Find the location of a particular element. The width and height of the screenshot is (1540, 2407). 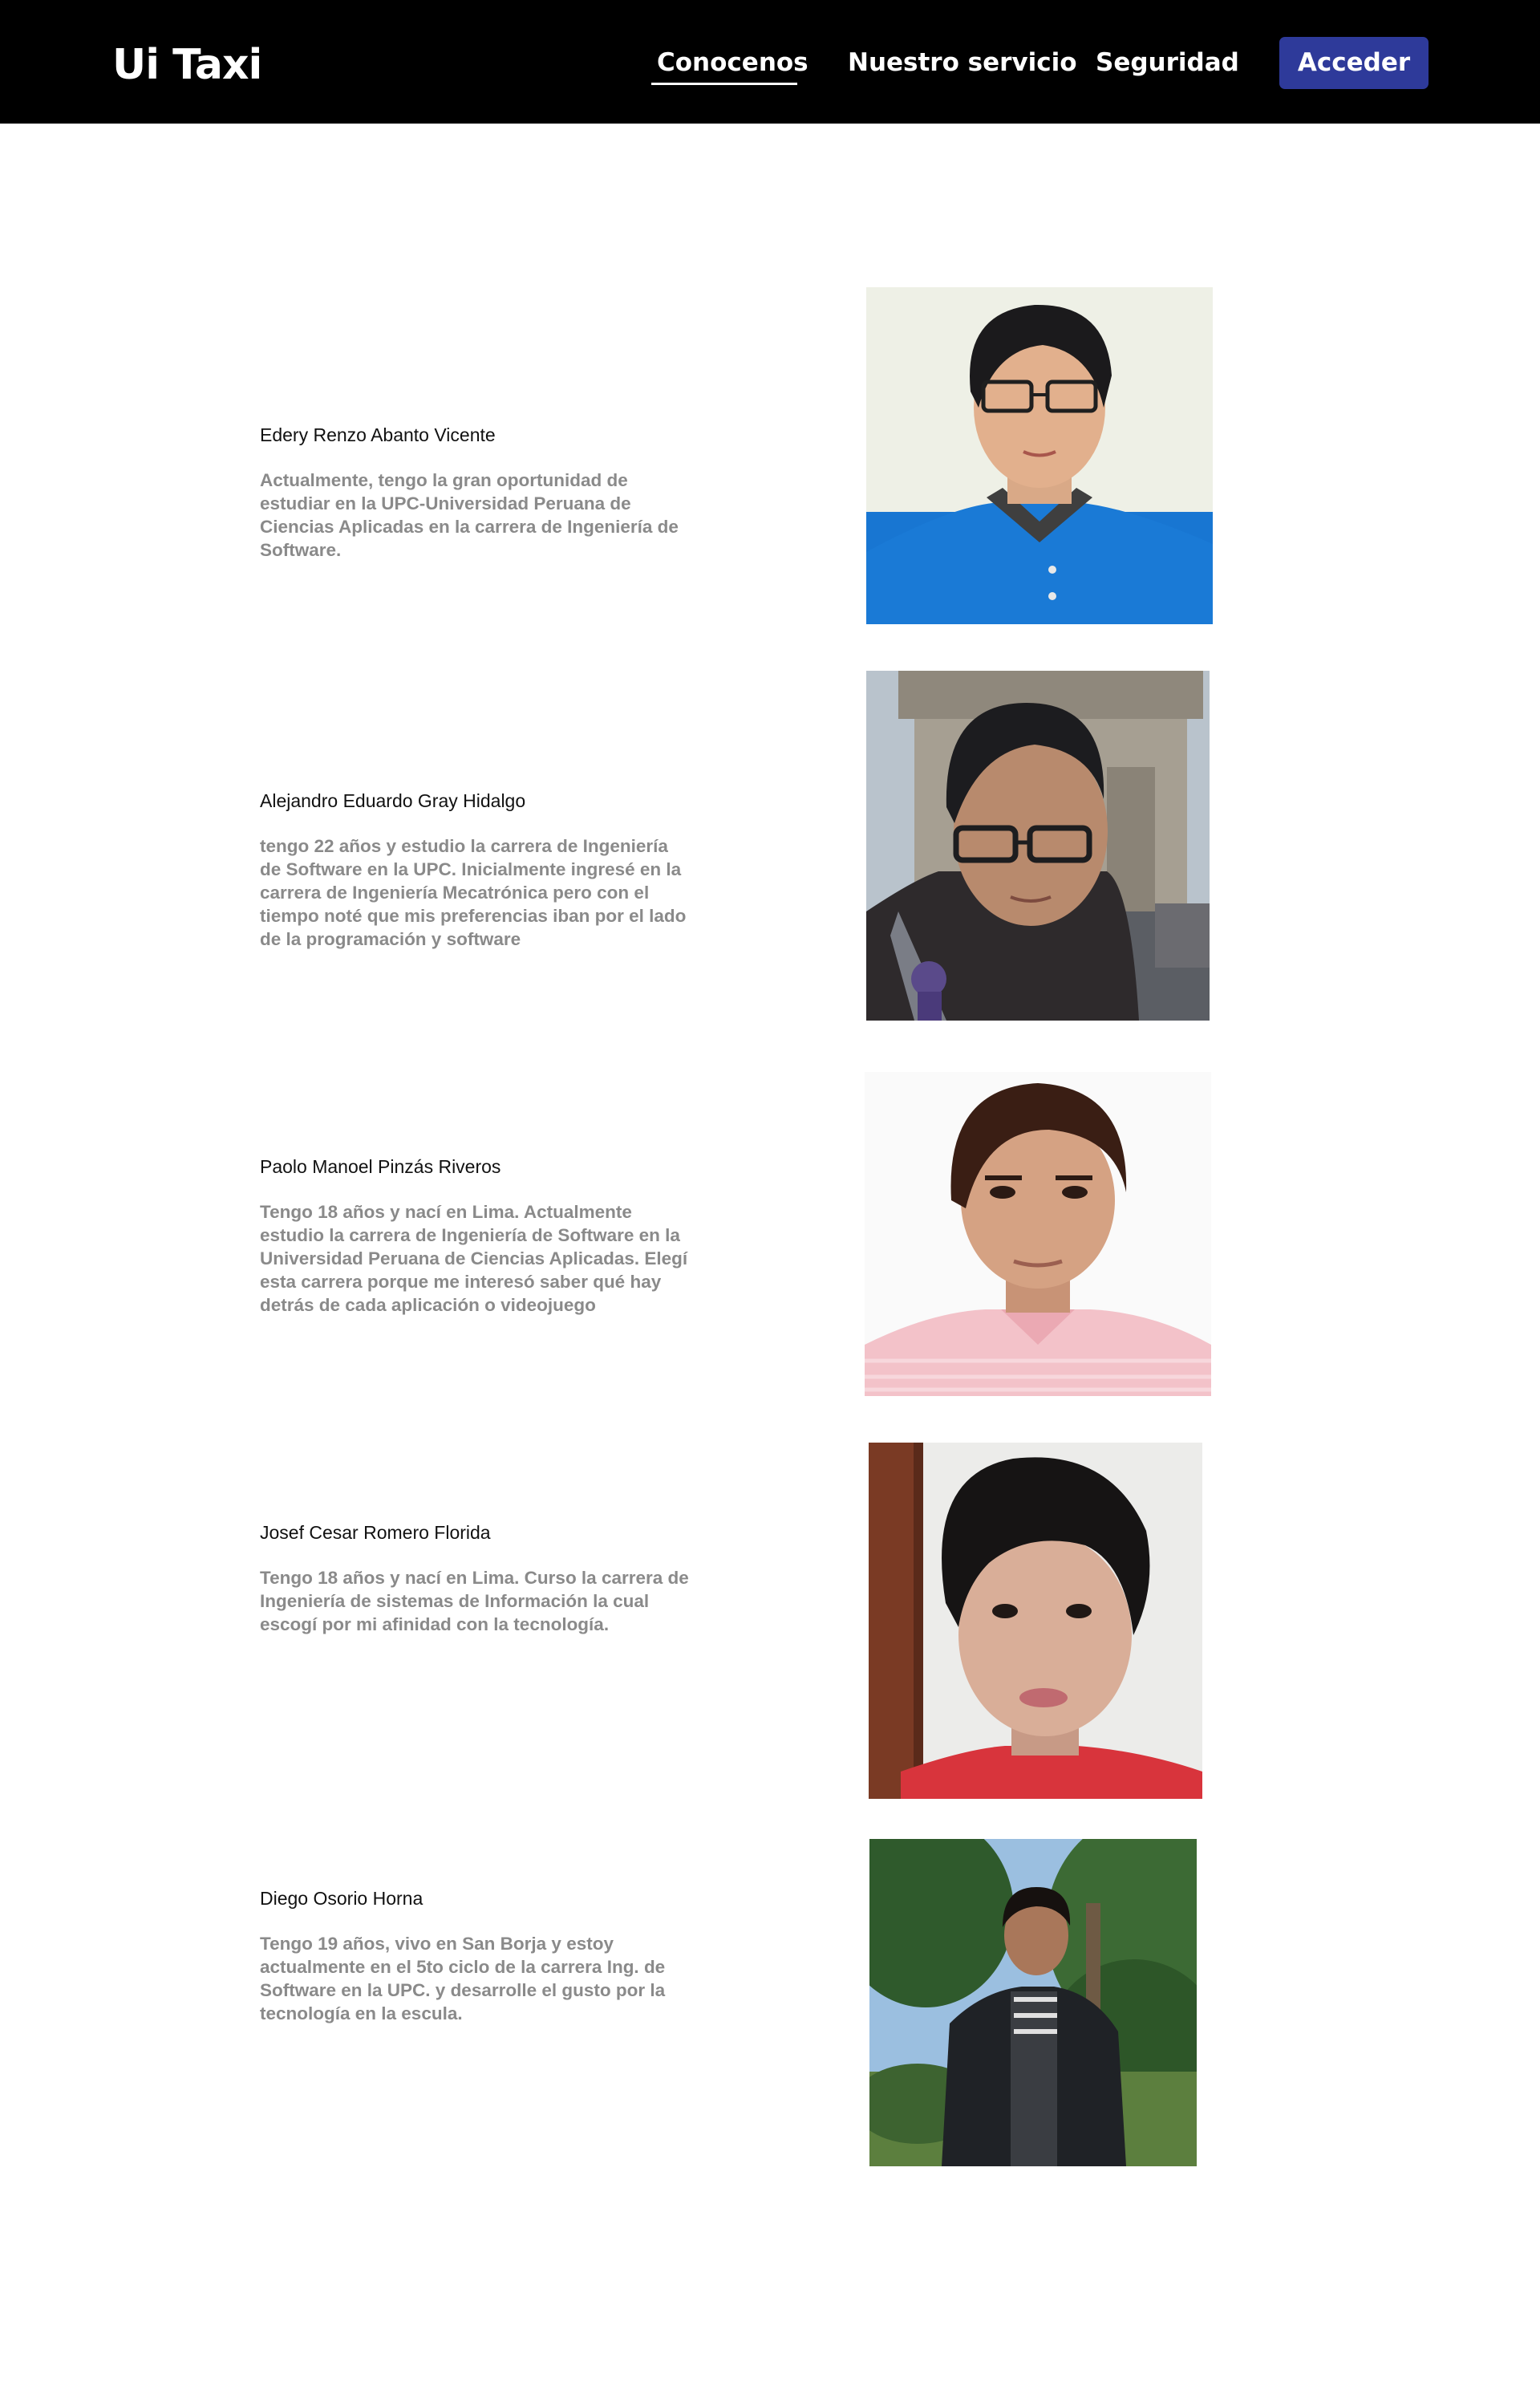

member-name: Josef Cesar Romero Florida is located at coordinates (375, 1533).